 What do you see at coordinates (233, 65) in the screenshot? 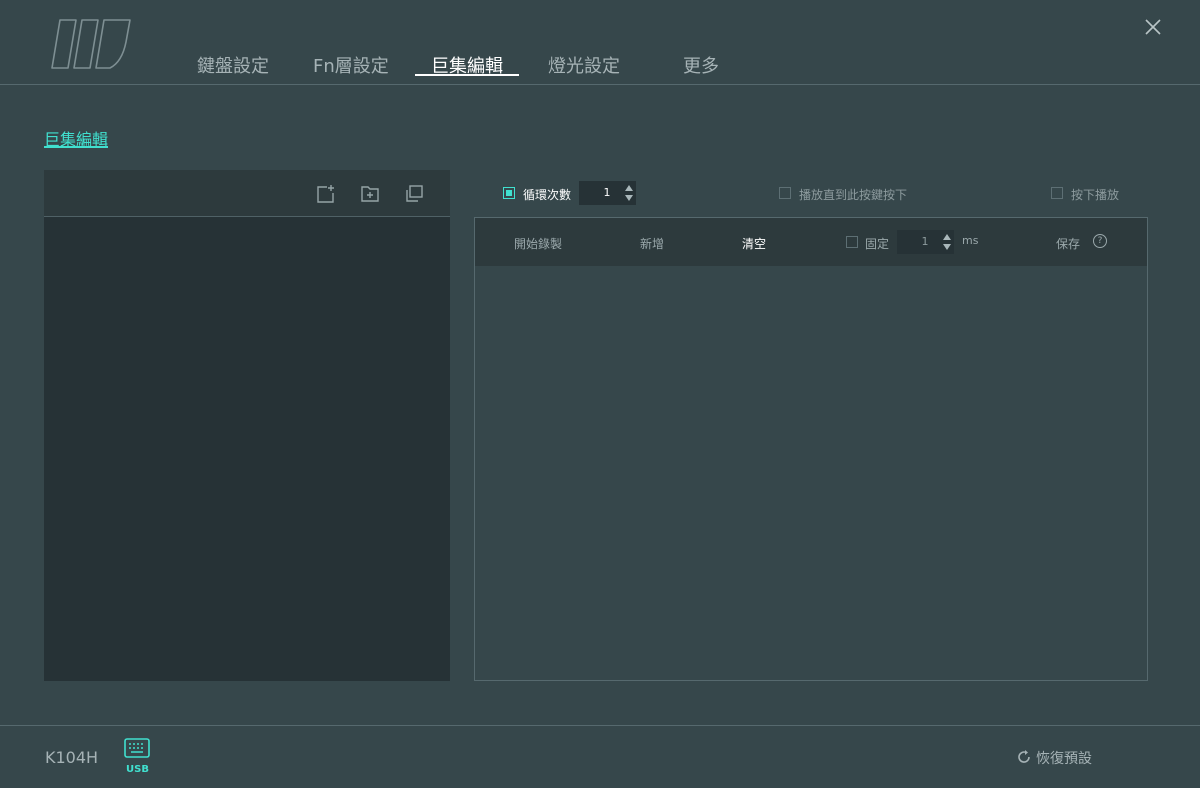
I see `tab-keyboard-settings: 鍵盤設定` at bounding box center [233, 65].